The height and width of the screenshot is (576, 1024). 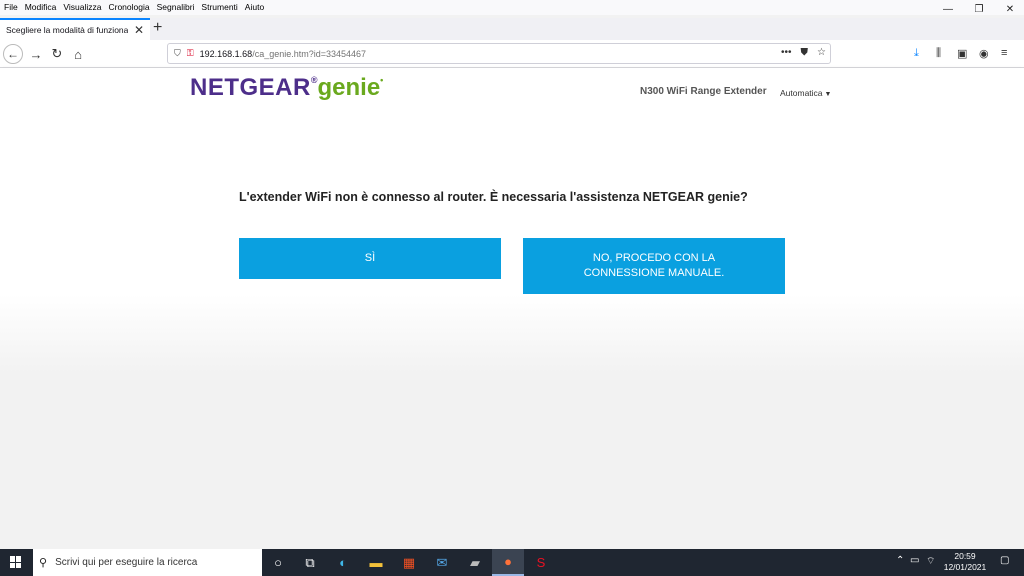 I want to click on taskbar-search-placeholder: Scrivi qui per eseguire la ricerca, so click(x=126, y=562).